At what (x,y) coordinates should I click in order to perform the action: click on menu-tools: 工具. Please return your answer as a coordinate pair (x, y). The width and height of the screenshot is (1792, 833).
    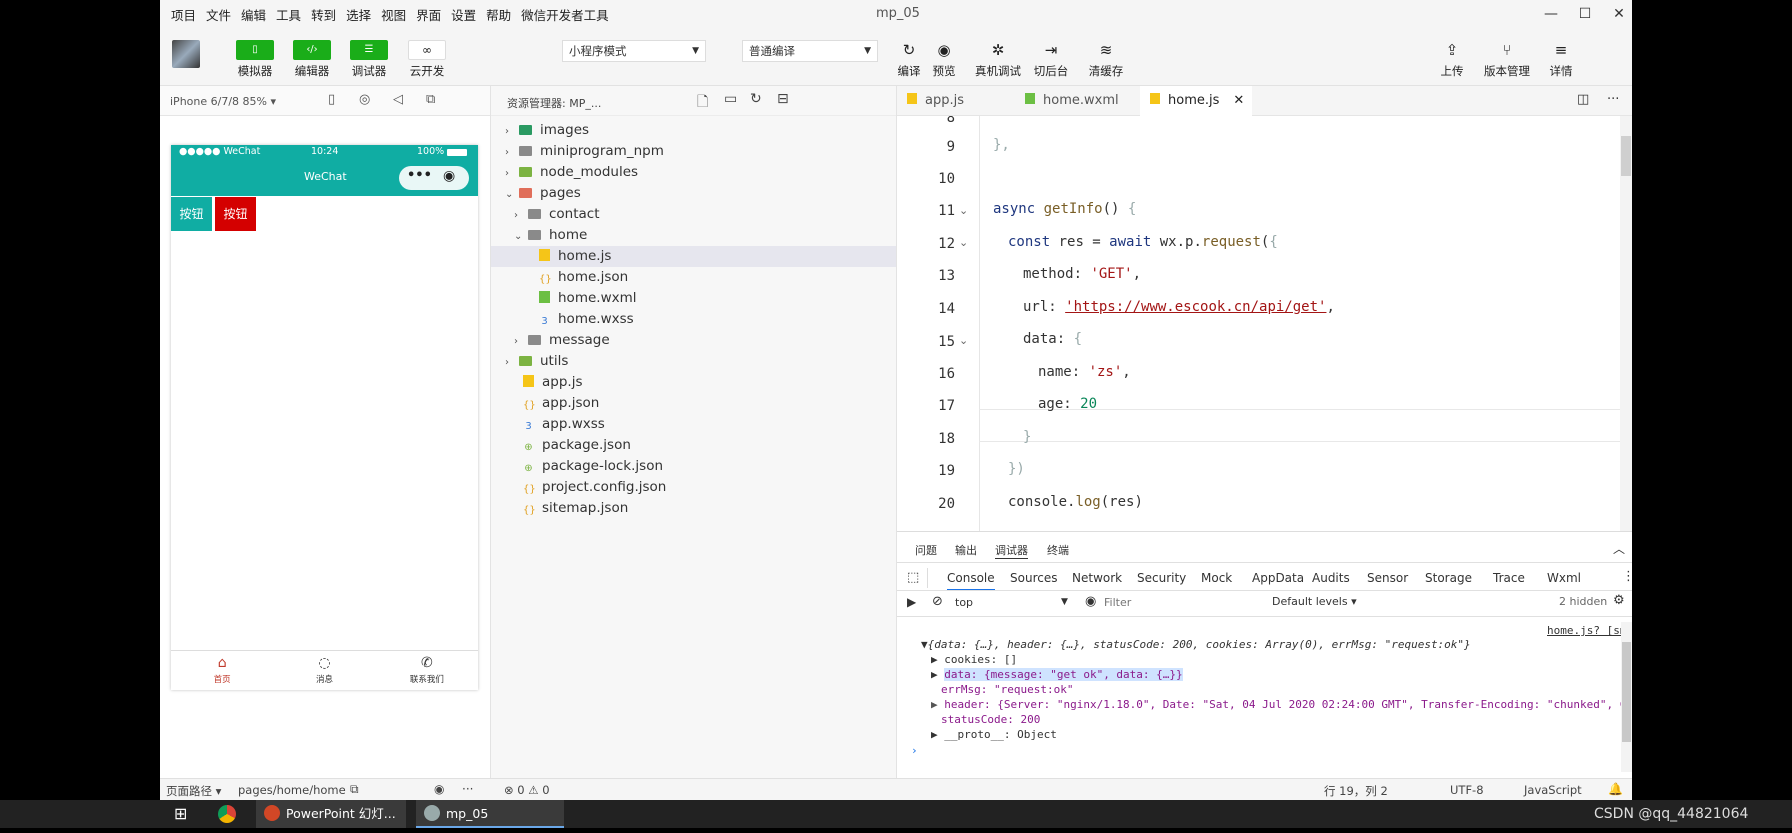
    Looking at the image, I should click on (288, 14).